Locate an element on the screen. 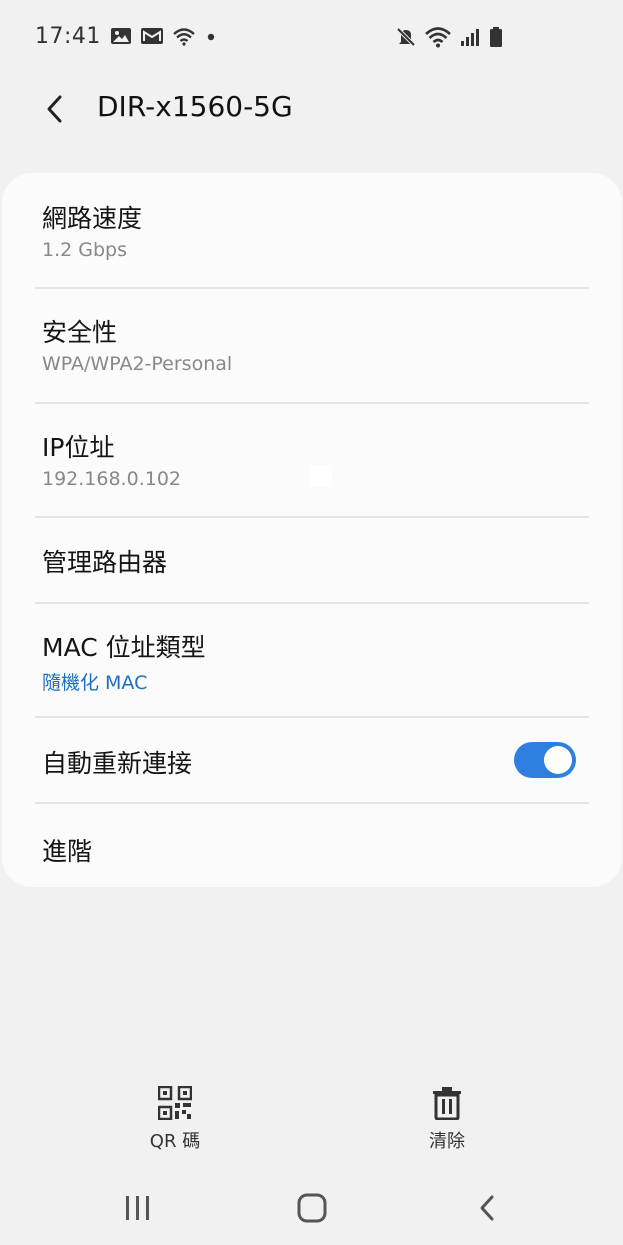 This screenshot has height=1245, width=623. setting-label: 自動重新連接 is located at coordinates (117, 763).